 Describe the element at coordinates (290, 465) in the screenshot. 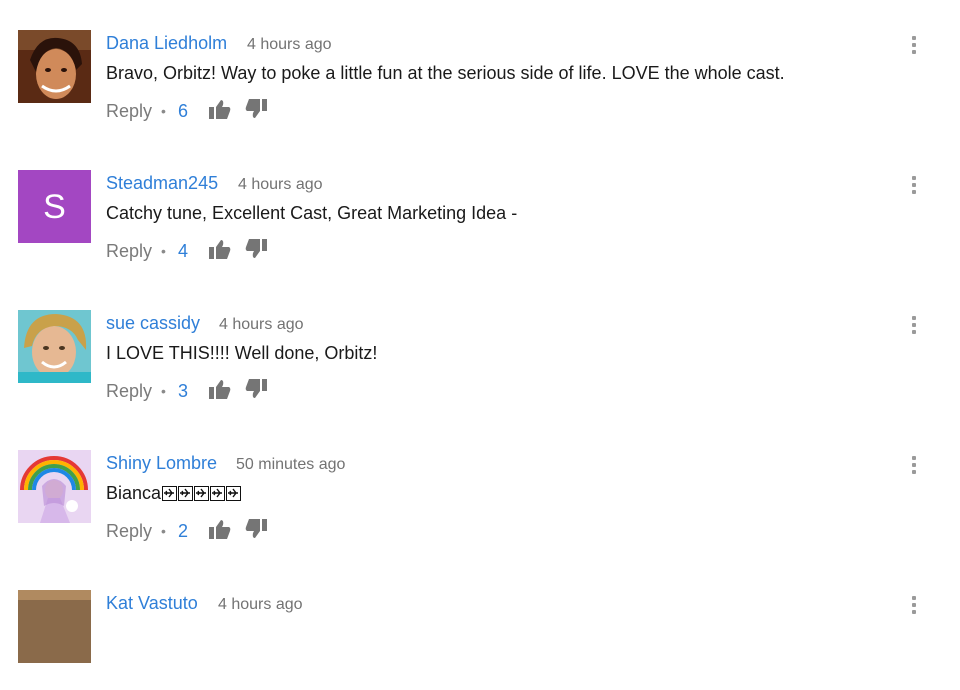

I see `comment-timestamp: 50 minutes ago` at that location.